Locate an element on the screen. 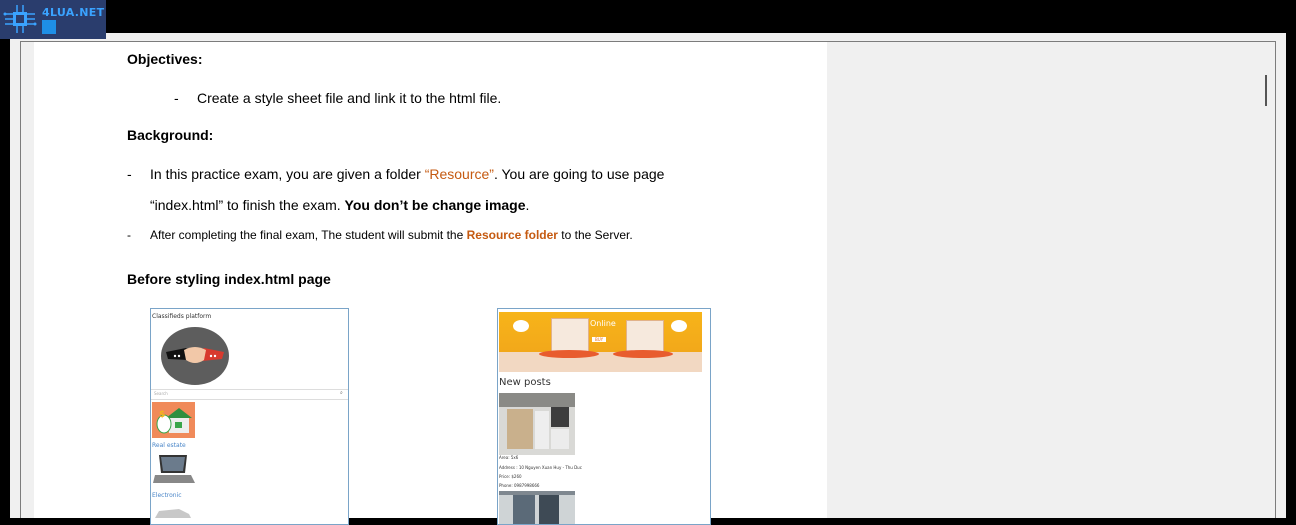 Image resolution: width=1296 pixels, height=525 pixels. mini-page-title: Classifieds platform is located at coordinates (182, 316).